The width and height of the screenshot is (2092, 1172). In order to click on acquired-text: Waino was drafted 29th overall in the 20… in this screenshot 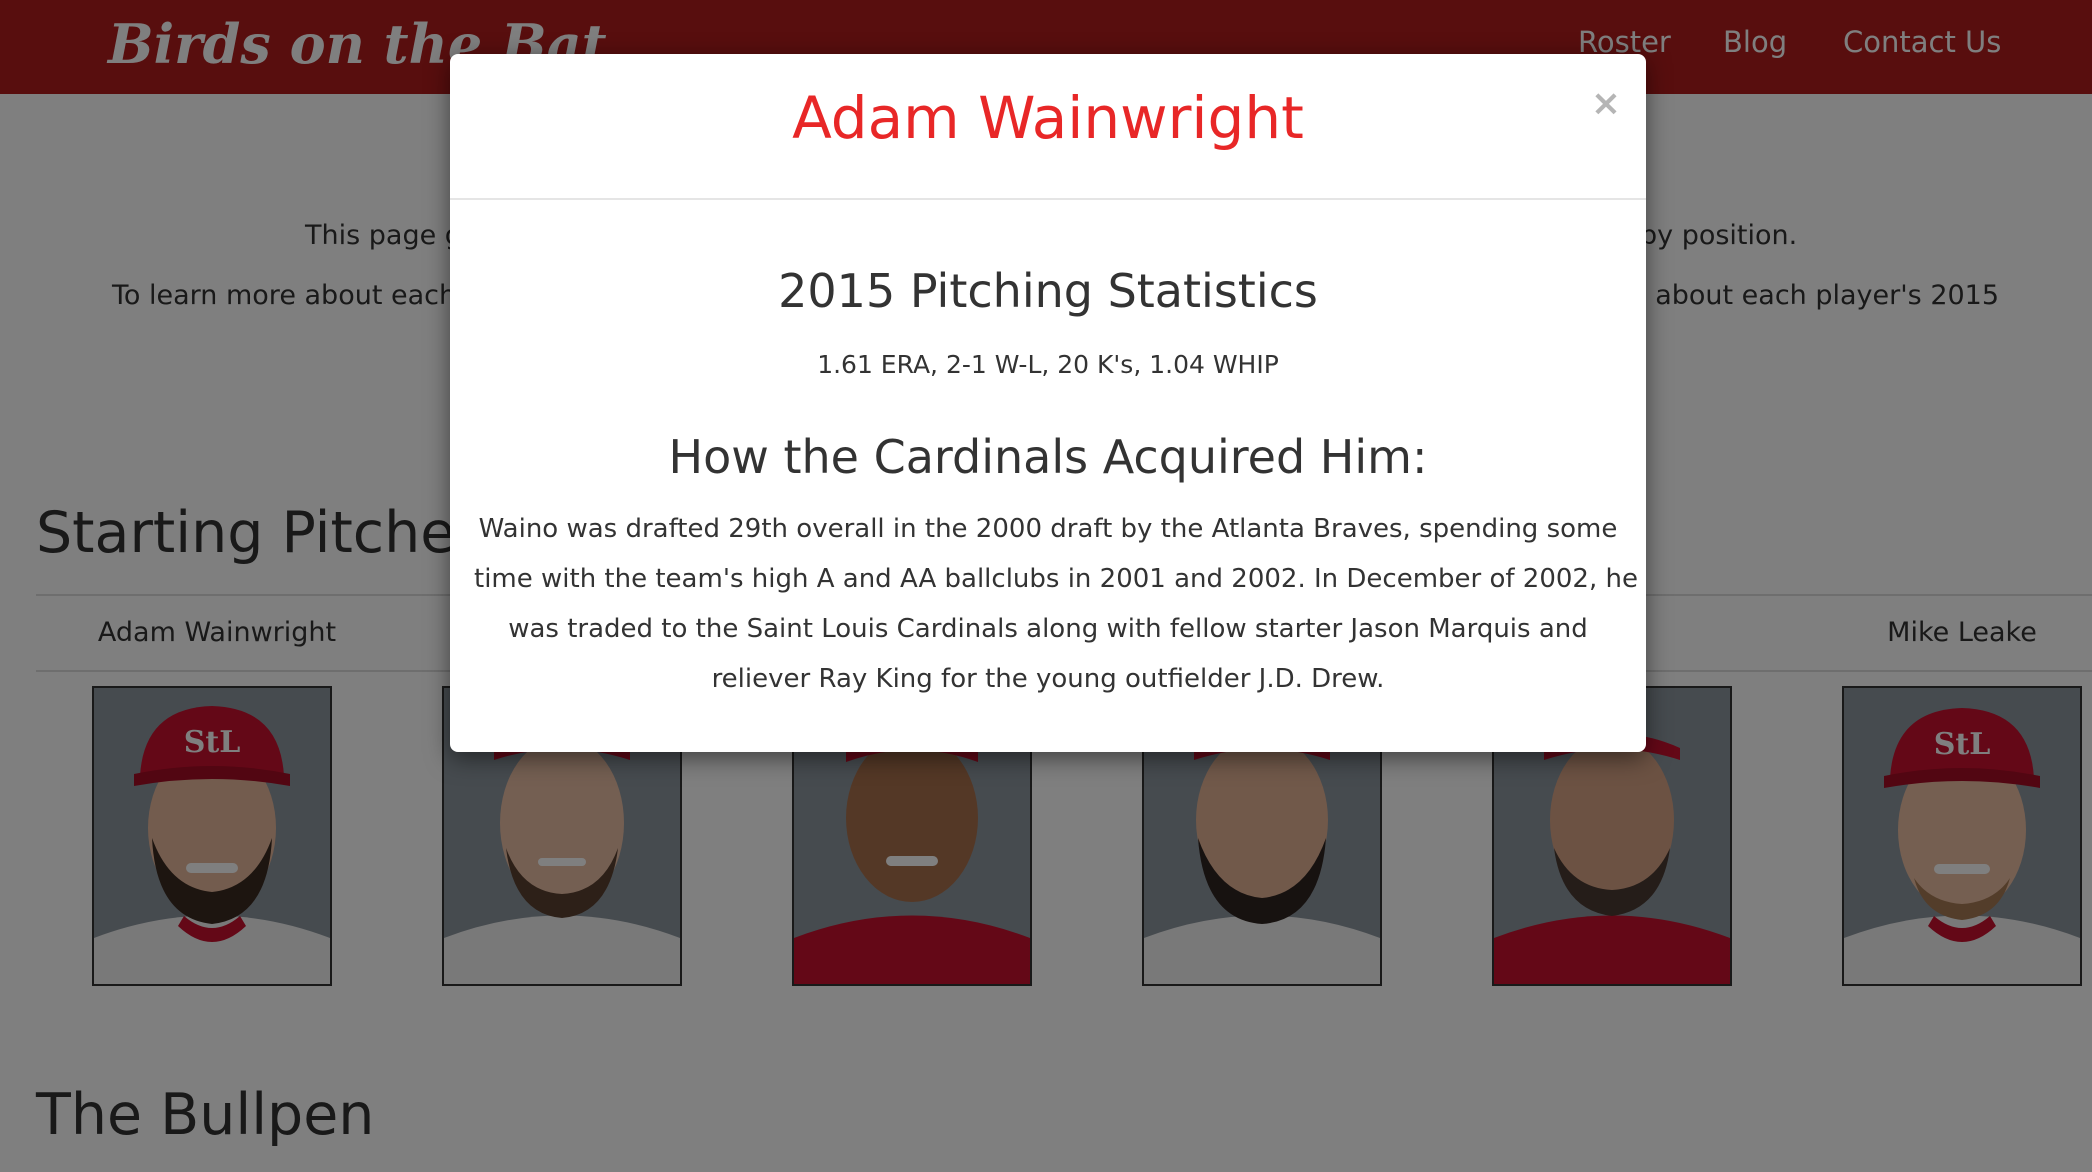, I will do `click(1056, 604)`.